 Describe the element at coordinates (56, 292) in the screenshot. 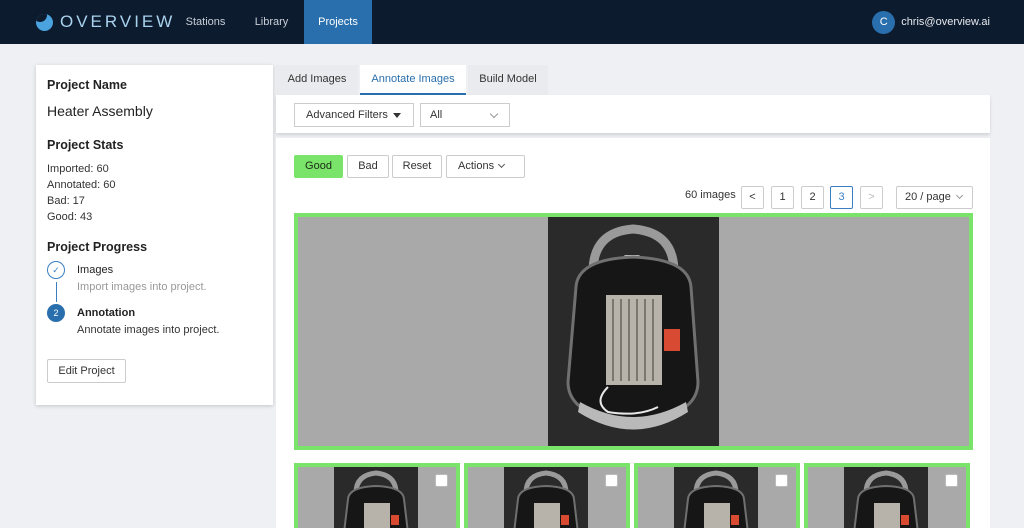

I see `step-connector` at that location.